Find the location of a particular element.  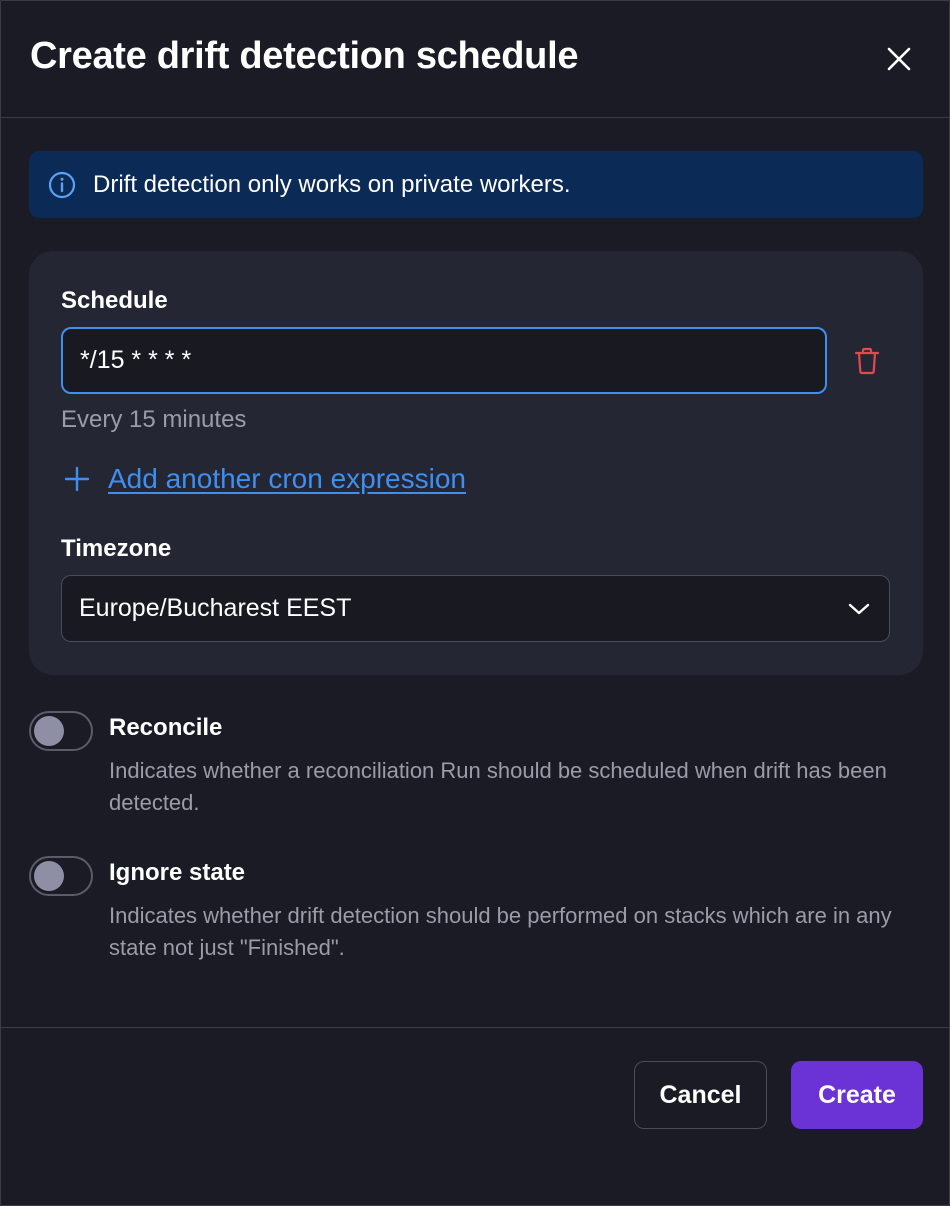

footer-divider is located at coordinates (475, 1027).